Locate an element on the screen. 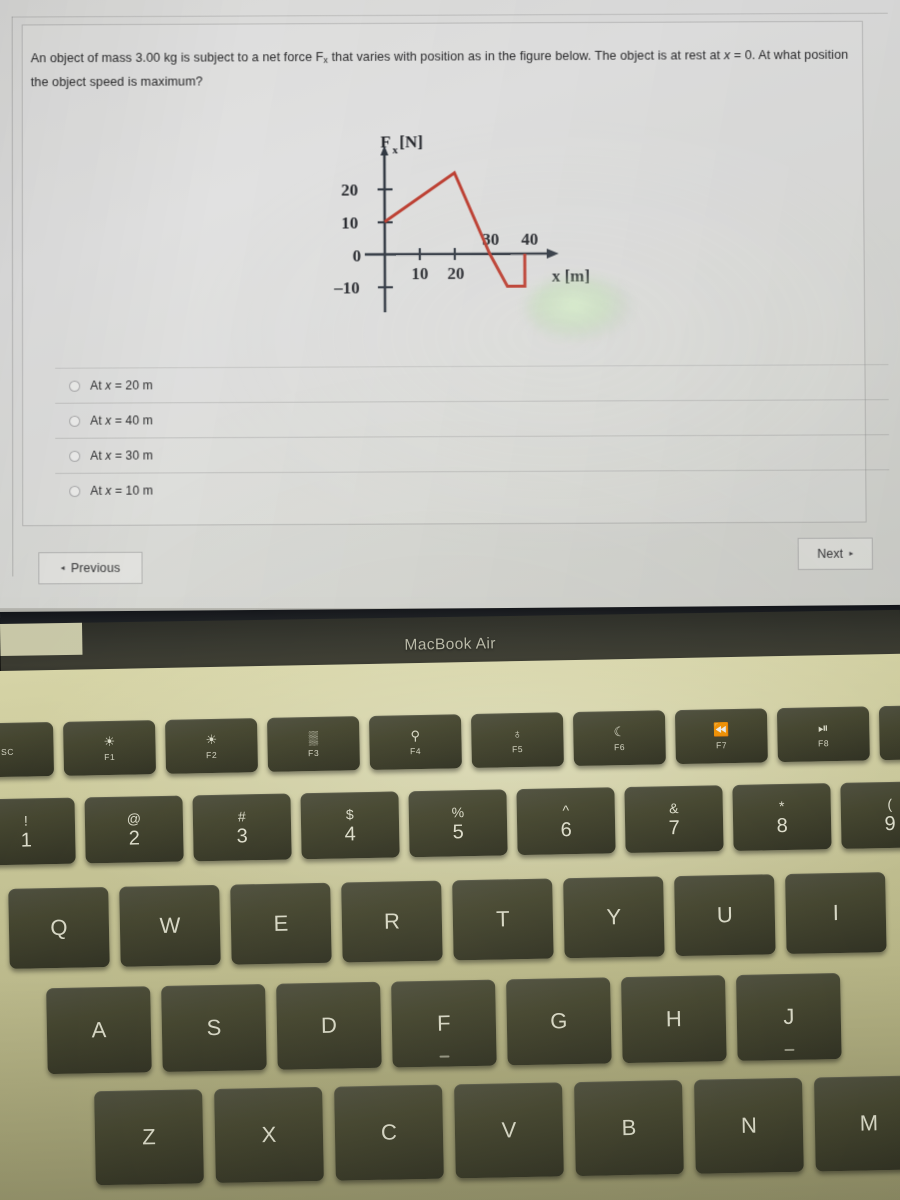 Image resolution: width=900 pixels, height=1200 pixels. x-axis-arrow is located at coordinates (552, 253).